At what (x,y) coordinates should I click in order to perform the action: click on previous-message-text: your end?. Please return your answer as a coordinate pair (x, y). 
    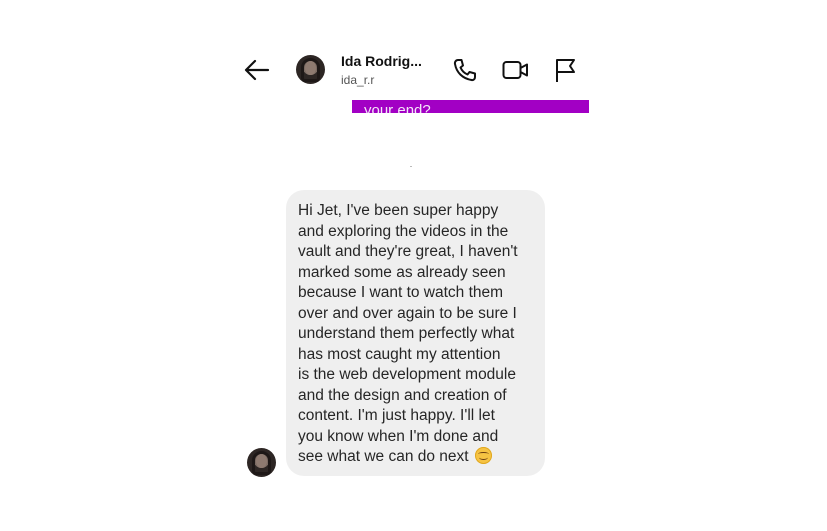
    Looking at the image, I should click on (397, 107).